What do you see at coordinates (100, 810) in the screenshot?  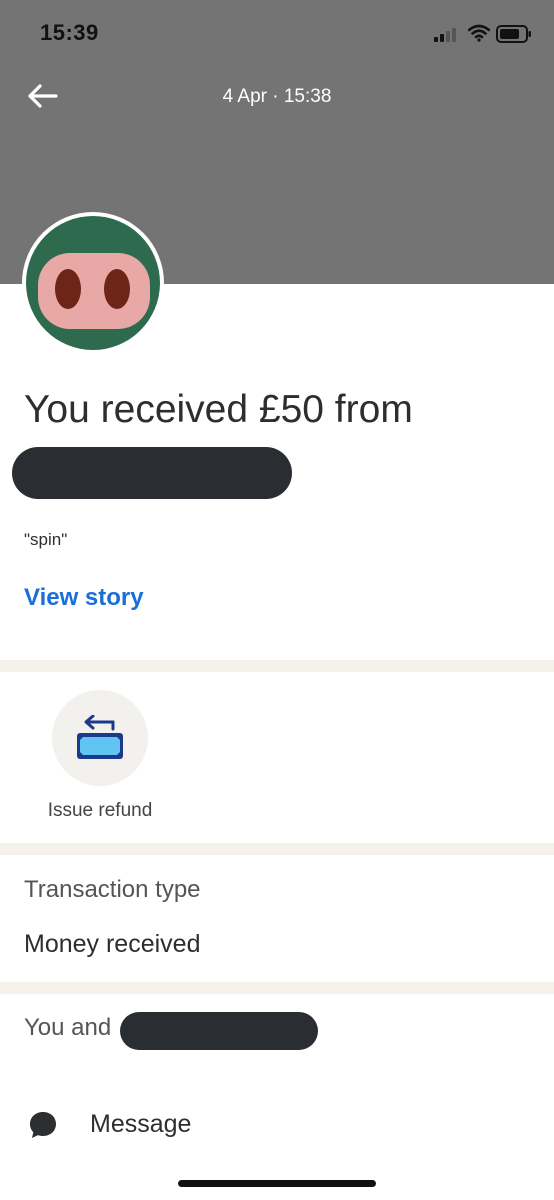 I see `issue-refund-label: Issue refund` at bounding box center [100, 810].